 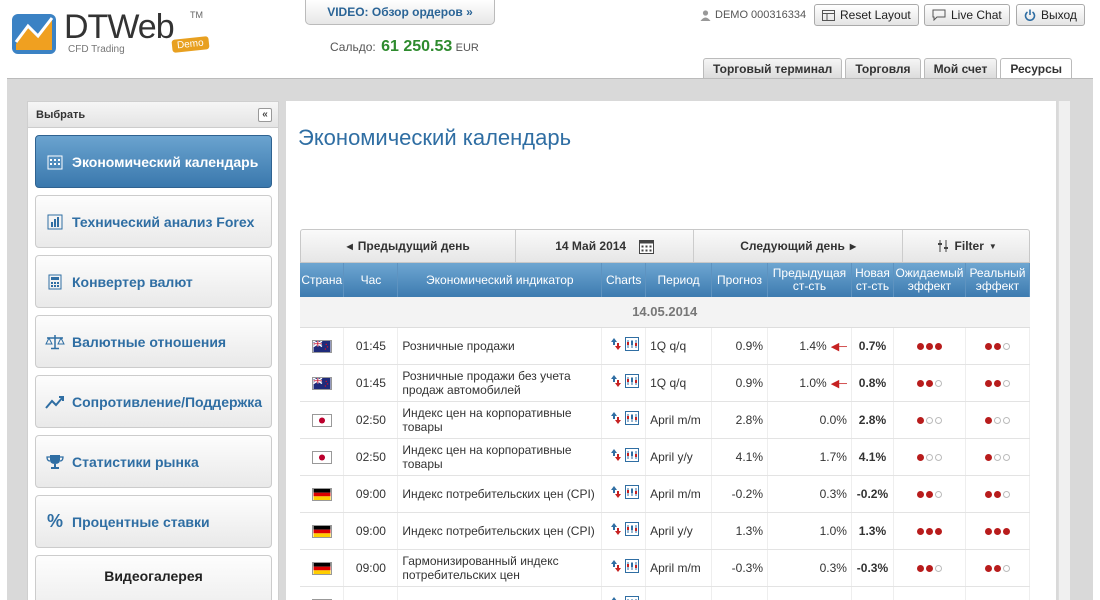 I want to click on tab-trading-terminal: Торговый терминал, so click(x=773, y=68).